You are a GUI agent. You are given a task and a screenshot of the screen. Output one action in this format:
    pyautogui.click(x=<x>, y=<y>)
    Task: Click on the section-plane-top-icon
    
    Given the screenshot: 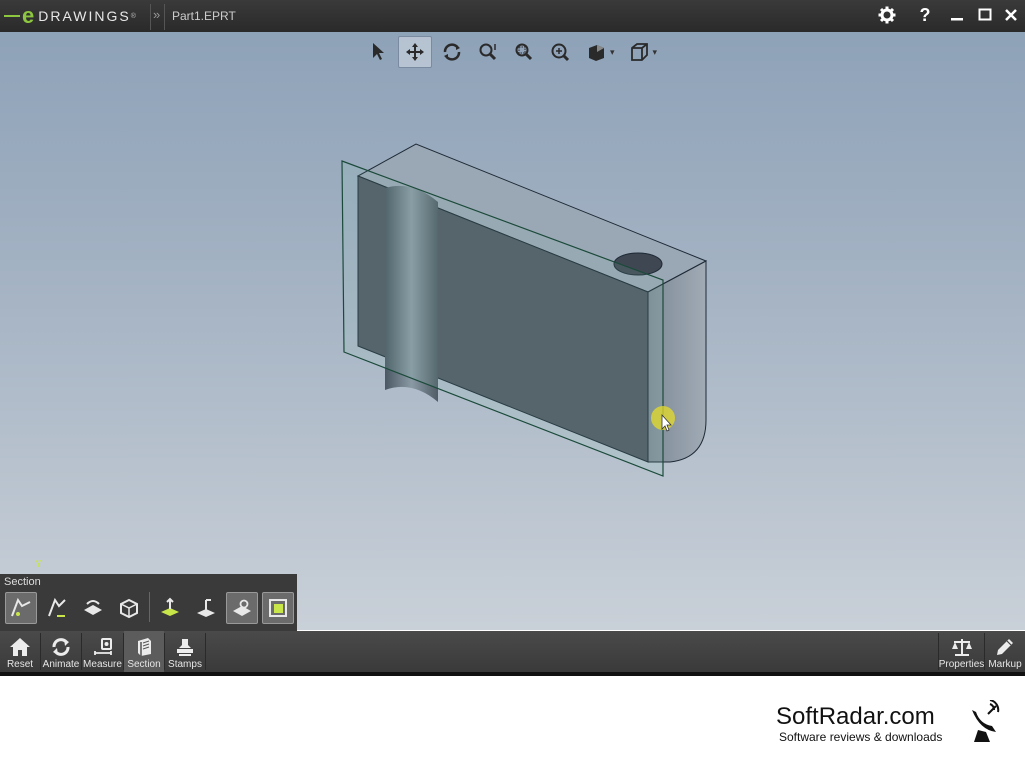 What is the action you would take?
    pyautogui.click(x=170, y=606)
    